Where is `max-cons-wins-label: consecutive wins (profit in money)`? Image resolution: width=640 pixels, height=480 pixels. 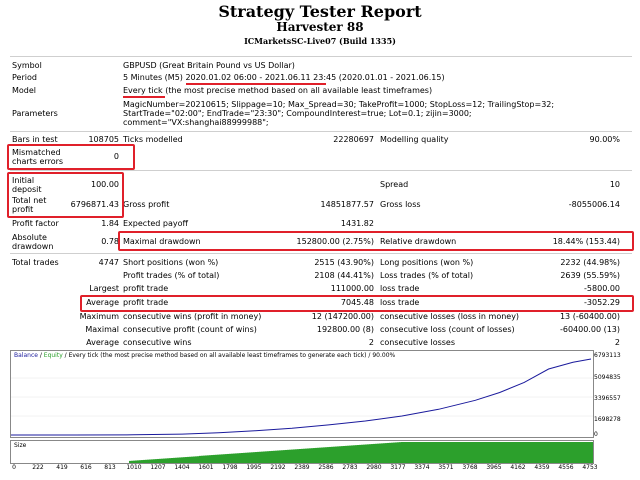 max-cons-wins-label: consecutive wins (profit in money) is located at coordinates (192, 316).